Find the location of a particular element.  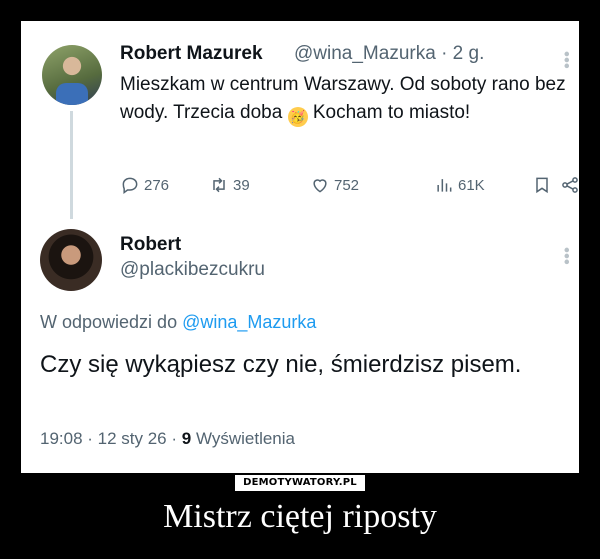

replying-to-link: @wina_Mazurka is located at coordinates (249, 322).